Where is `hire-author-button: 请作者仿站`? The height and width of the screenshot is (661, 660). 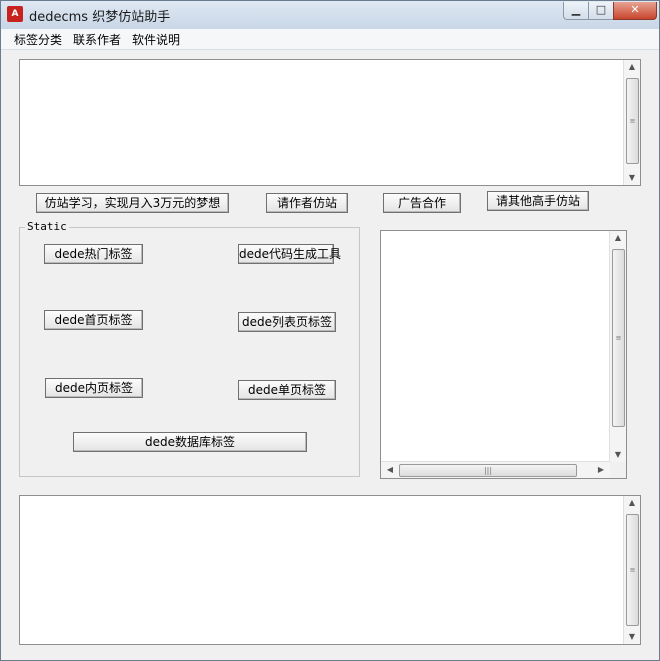
hire-author-button: 请作者仿站 is located at coordinates (307, 203).